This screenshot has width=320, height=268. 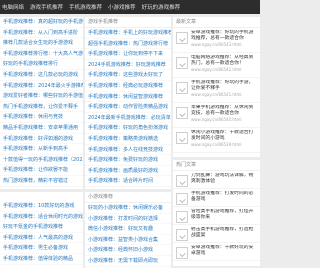 I want to click on list-item: 手机游戏推荐：好评如潮的游戏, so click(x=41, y=139).